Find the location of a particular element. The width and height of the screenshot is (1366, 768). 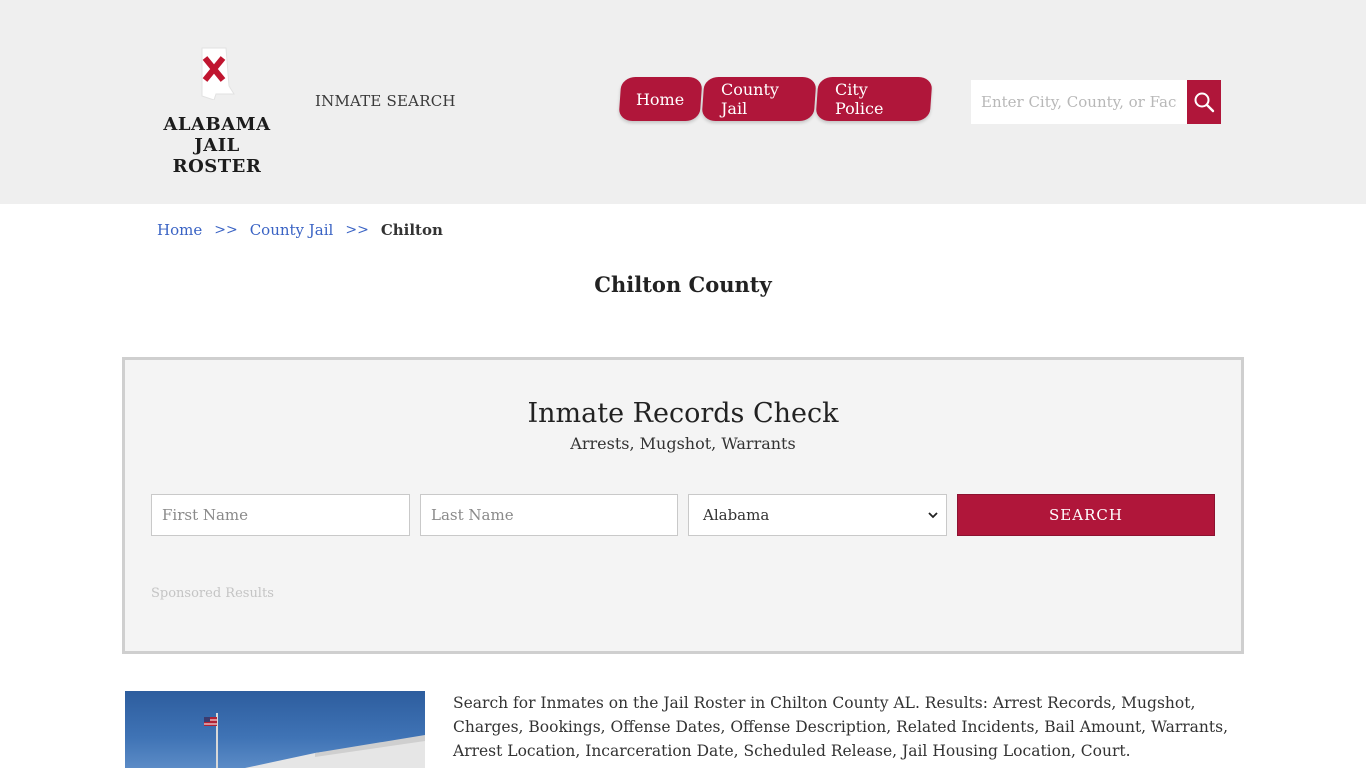

records-check-subtitle: Arrests, Mugshot, Warrants is located at coordinates (683, 443).